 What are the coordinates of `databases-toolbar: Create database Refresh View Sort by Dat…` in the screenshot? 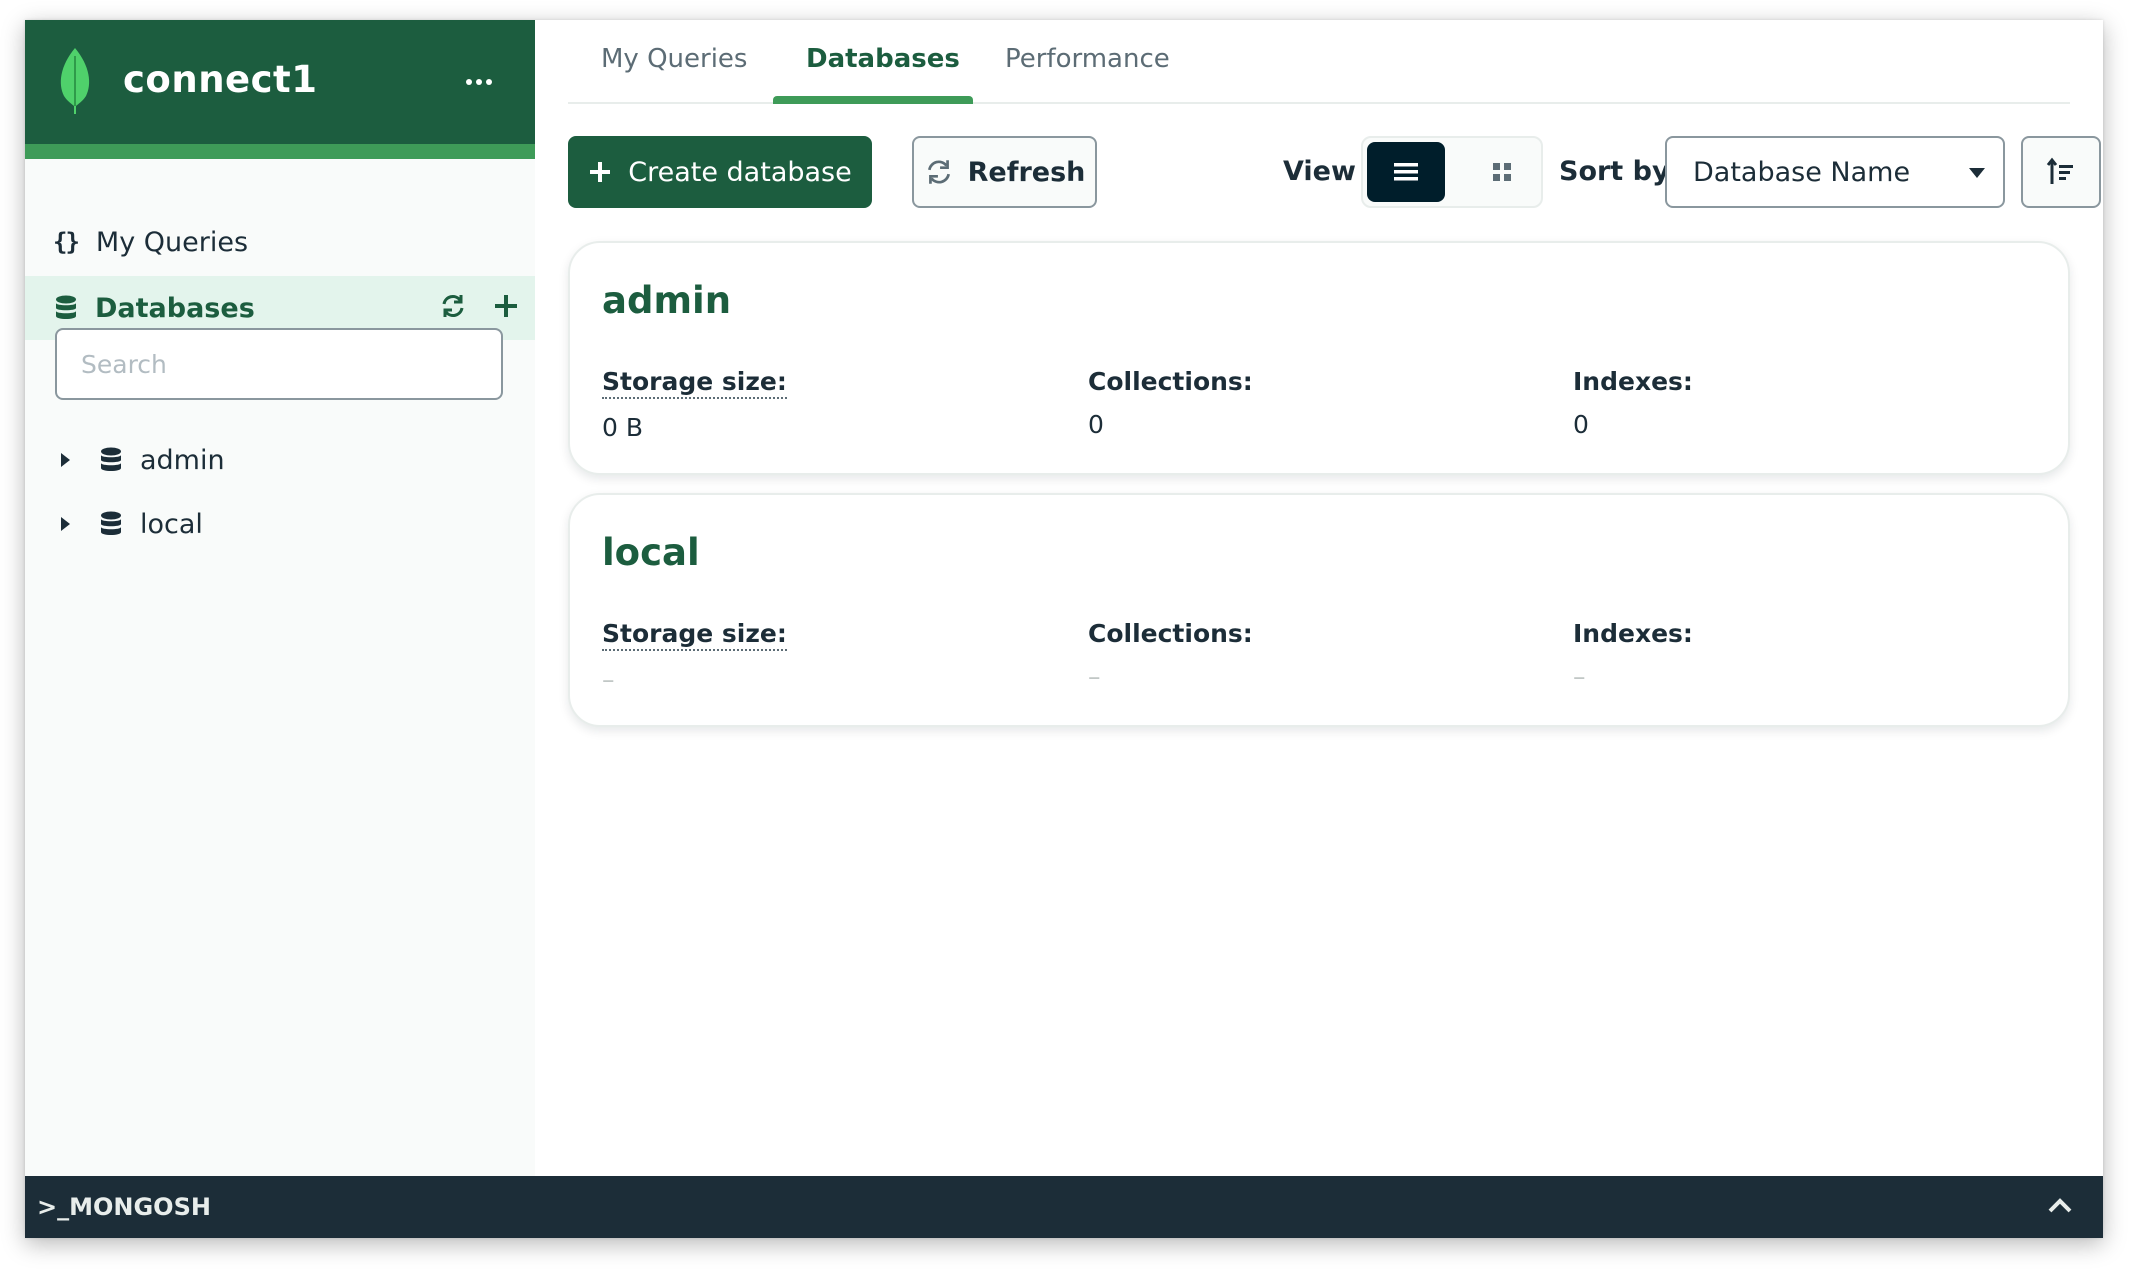 It's located at (1319, 173).